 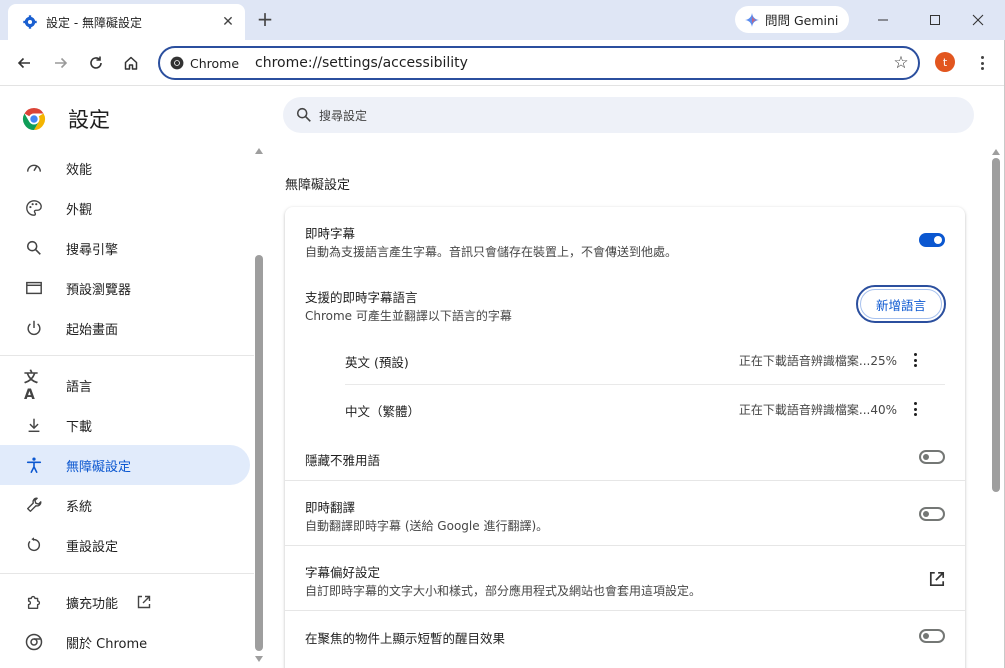 I want to click on sidebar-item-reset: 重設設定, so click(x=125, y=545).